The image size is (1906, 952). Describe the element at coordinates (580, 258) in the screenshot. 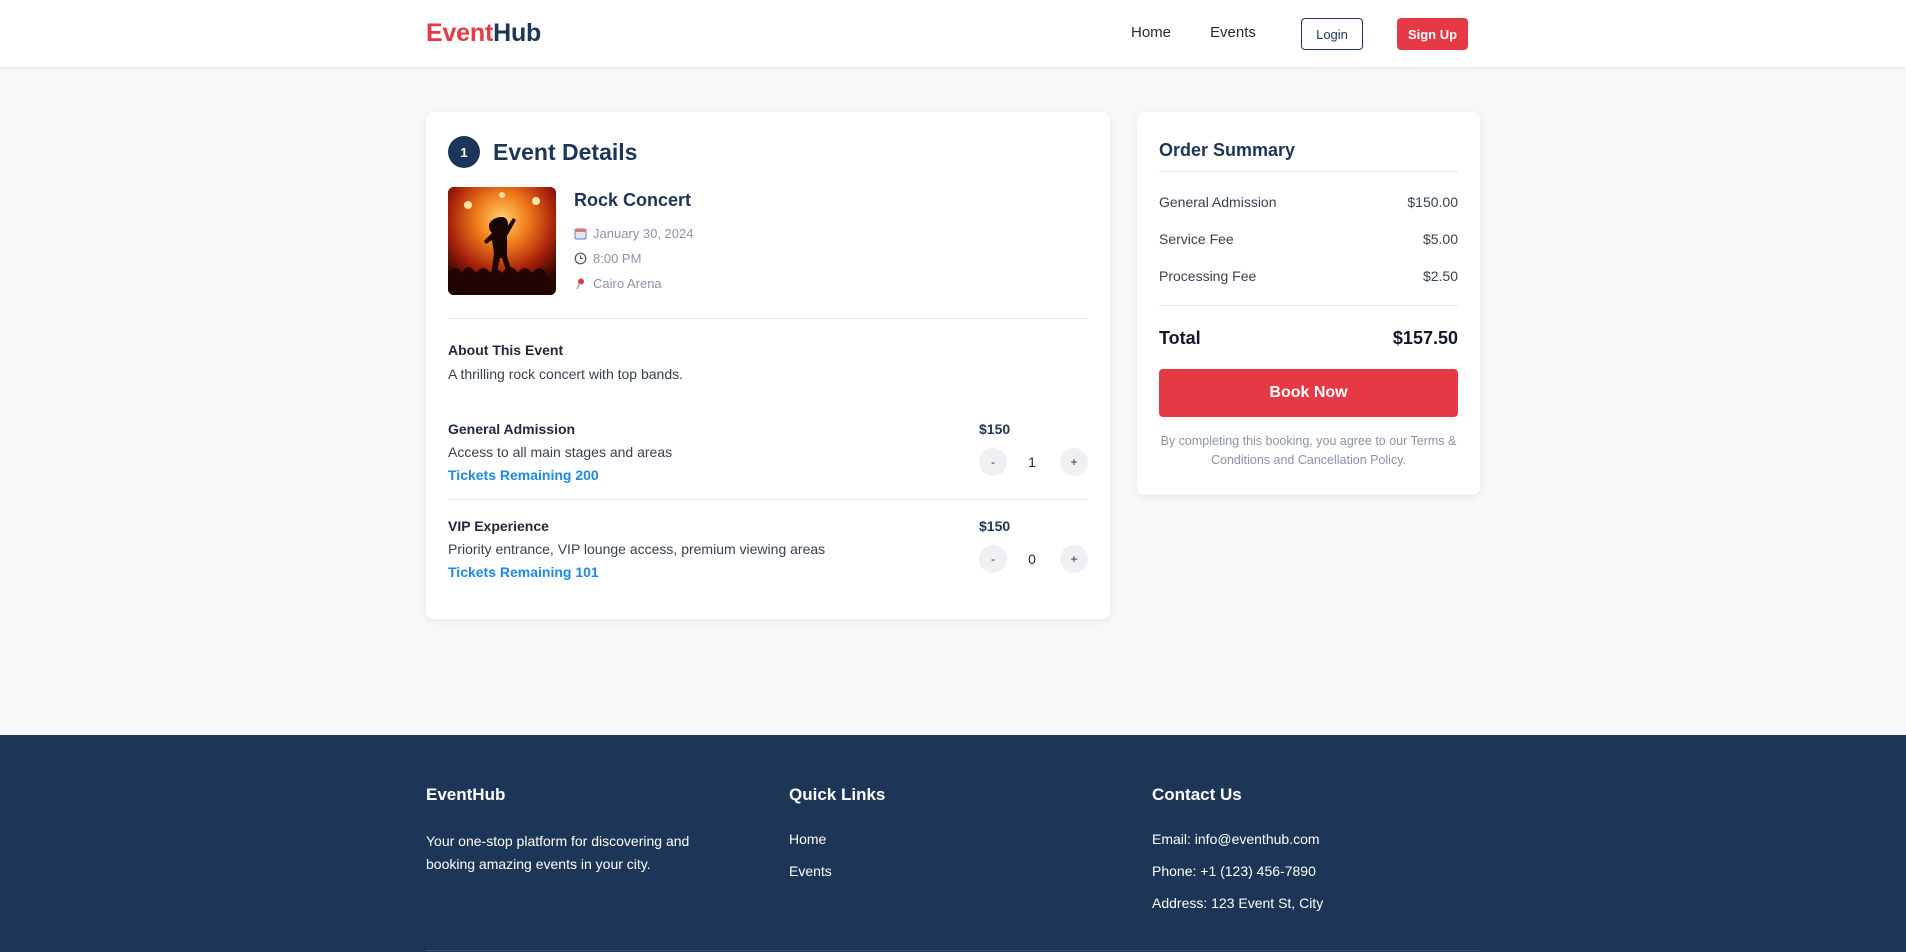

I see `clock-icon` at that location.